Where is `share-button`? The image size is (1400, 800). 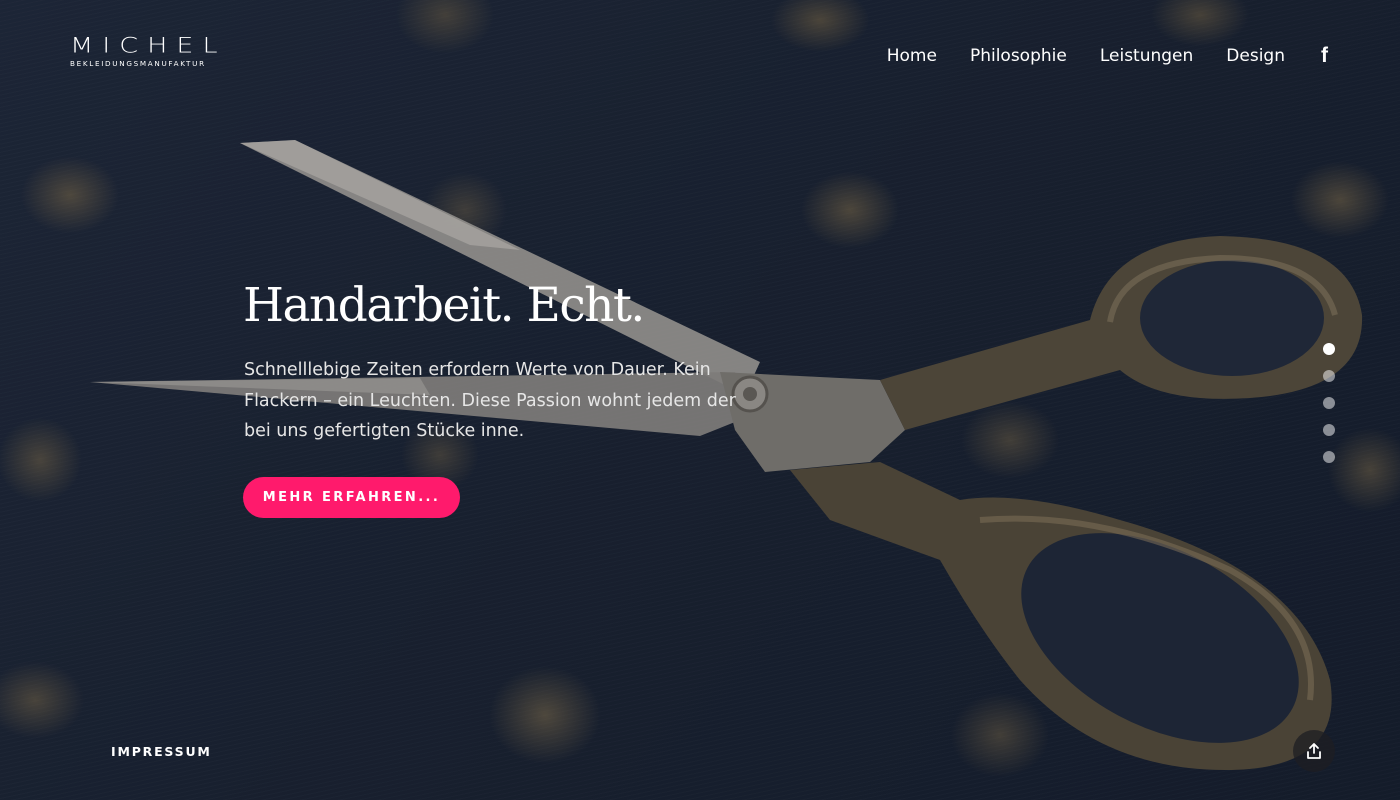 share-button is located at coordinates (1314, 751).